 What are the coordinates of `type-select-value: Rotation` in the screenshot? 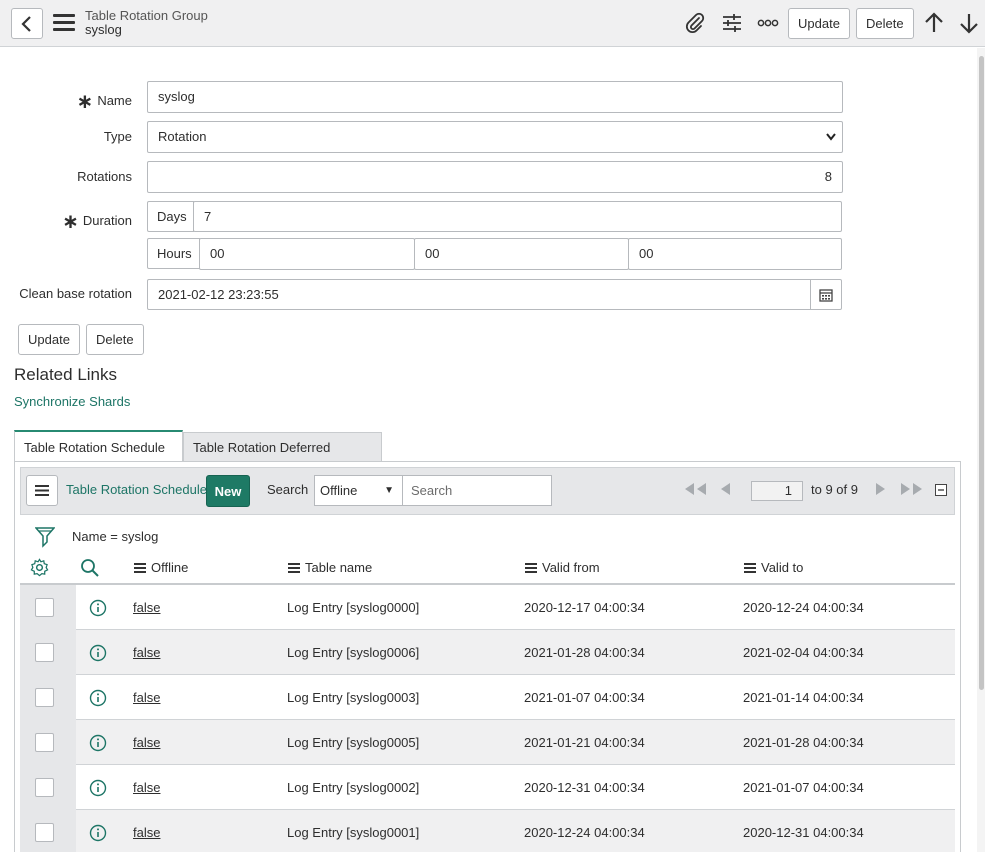 It's located at (182, 136).